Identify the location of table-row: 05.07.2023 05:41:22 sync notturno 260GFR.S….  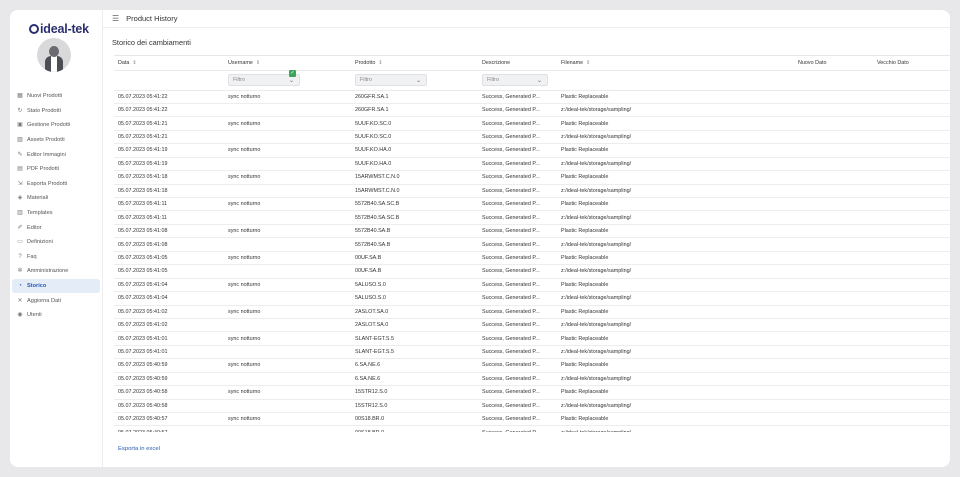
(532, 97).